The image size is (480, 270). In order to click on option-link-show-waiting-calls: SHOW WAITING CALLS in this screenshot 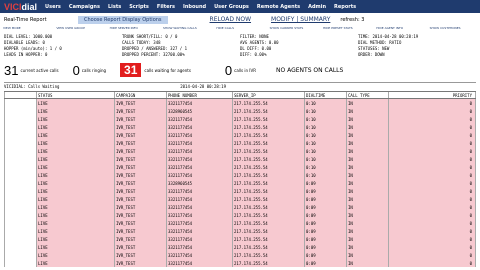, I will do `click(186, 29)`.